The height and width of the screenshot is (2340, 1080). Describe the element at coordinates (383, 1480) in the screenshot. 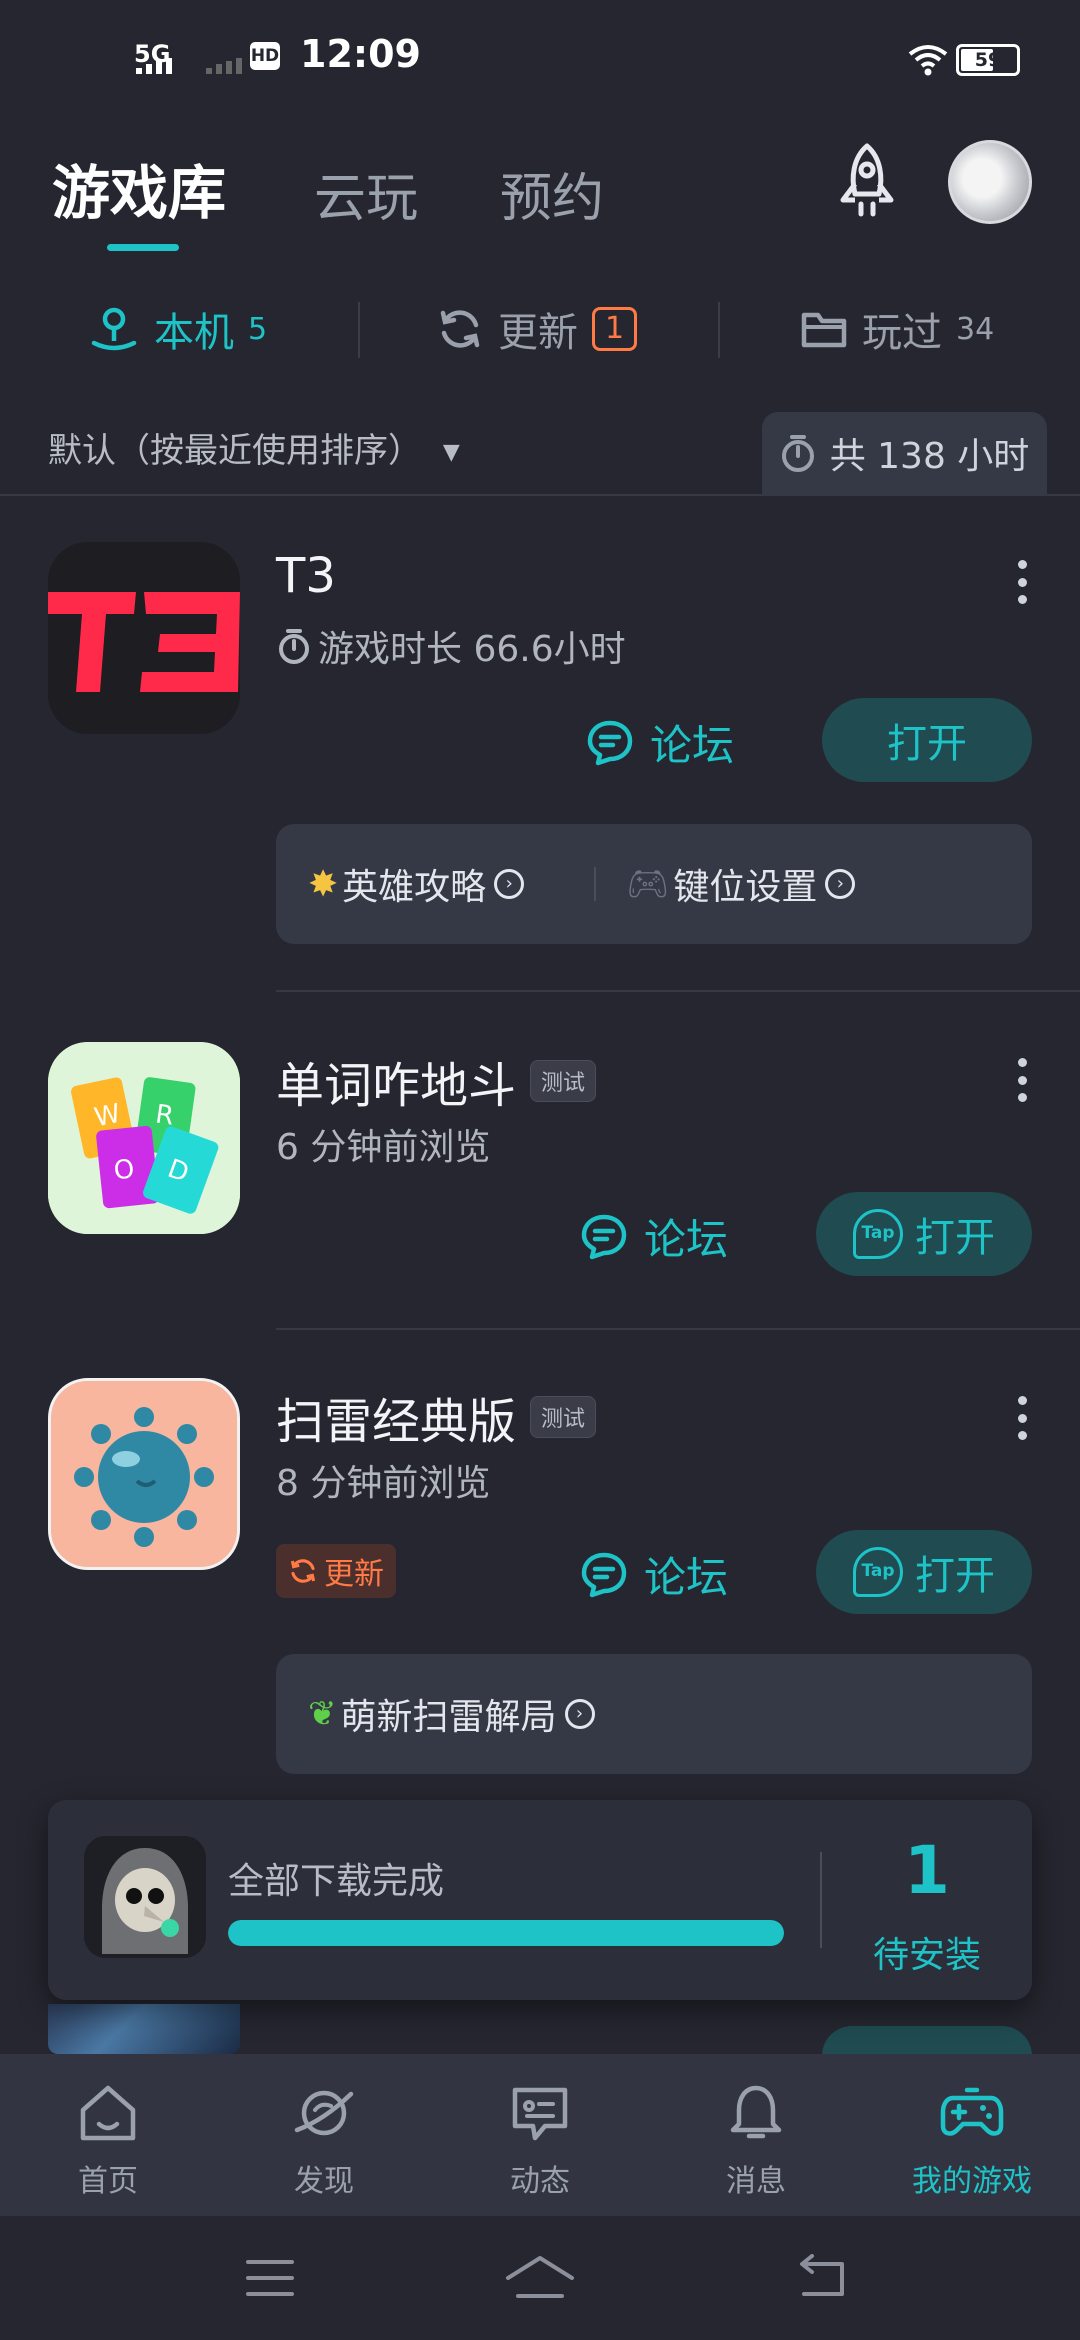

I see `game-last-viewed: 8 分钟前浏览` at that location.